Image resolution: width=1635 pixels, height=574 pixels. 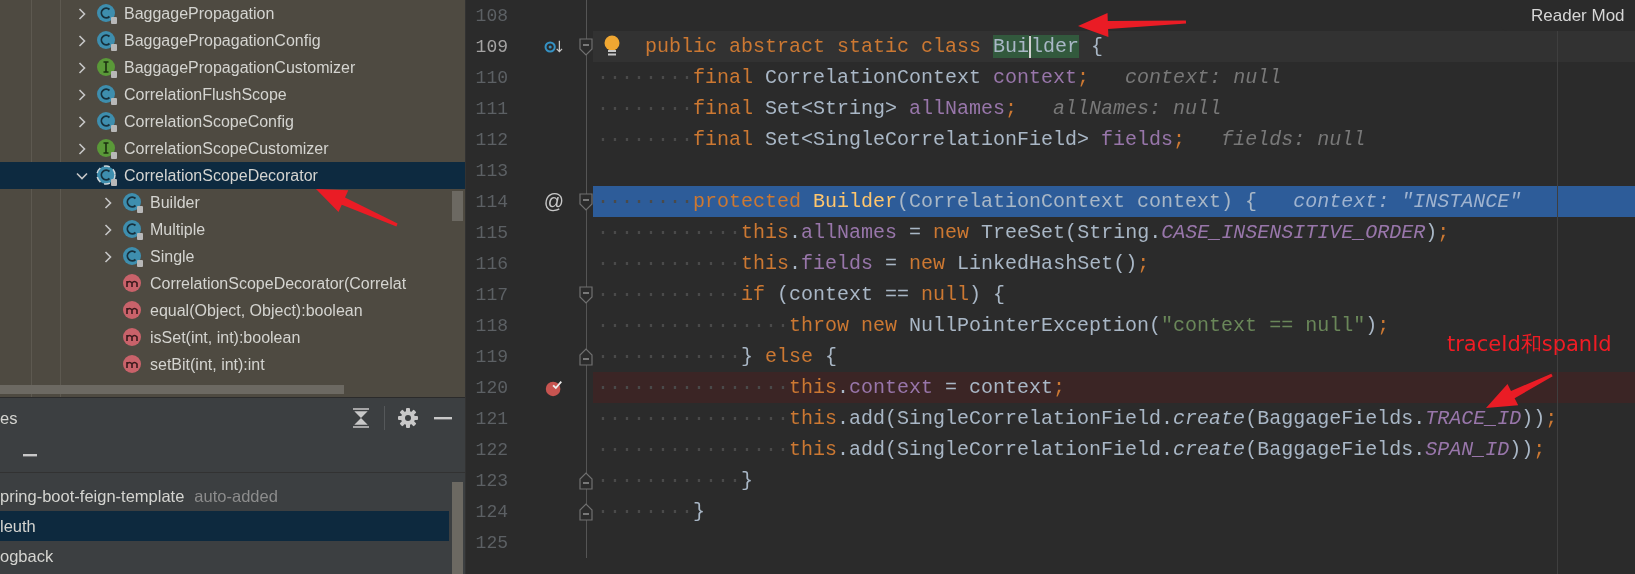 I want to click on library-name: ogback, so click(x=27, y=556).